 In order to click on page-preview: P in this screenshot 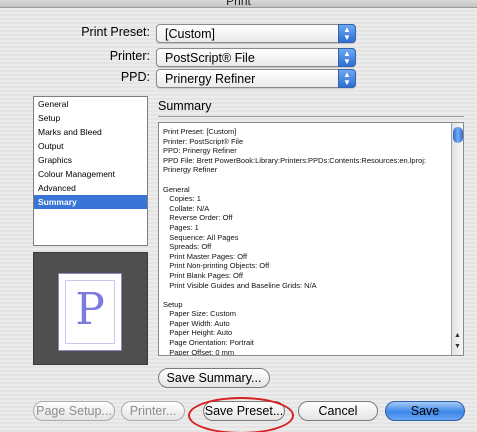, I will do `click(90, 308)`.